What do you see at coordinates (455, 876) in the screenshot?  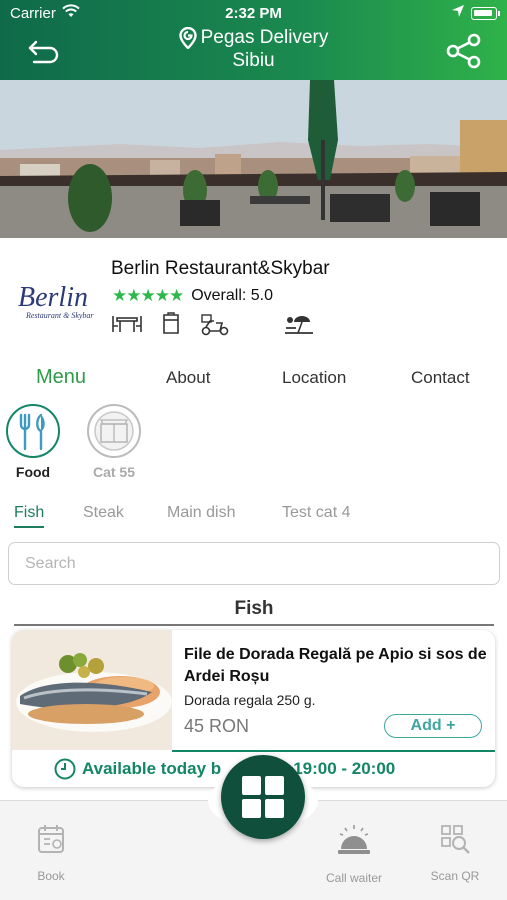 I see `scan-qr-label: Scan QR` at bounding box center [455, 876].